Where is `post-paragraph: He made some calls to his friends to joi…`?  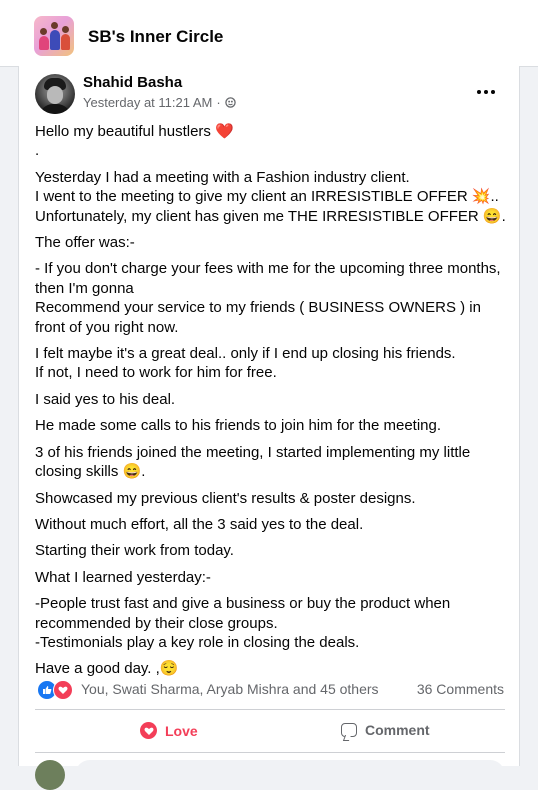 post-paragraph: He made some calls to his friends to joi… is located at coordinates (238, 426).